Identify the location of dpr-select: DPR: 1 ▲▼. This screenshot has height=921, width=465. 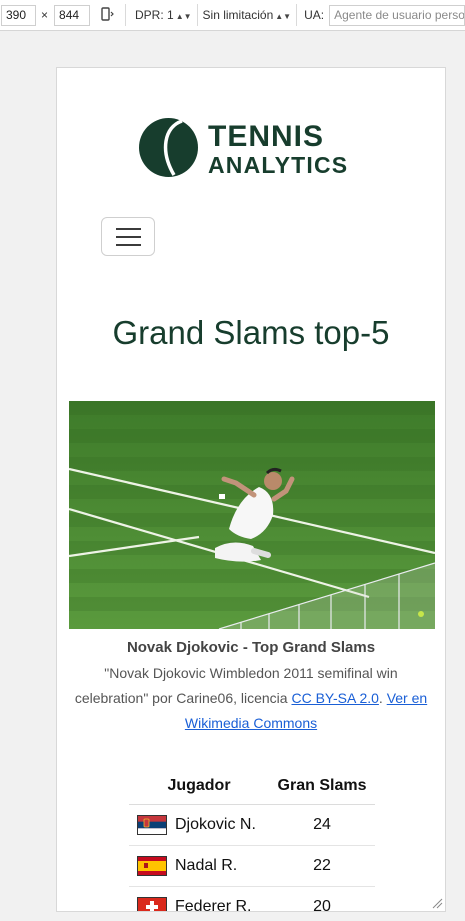
(163, 15).